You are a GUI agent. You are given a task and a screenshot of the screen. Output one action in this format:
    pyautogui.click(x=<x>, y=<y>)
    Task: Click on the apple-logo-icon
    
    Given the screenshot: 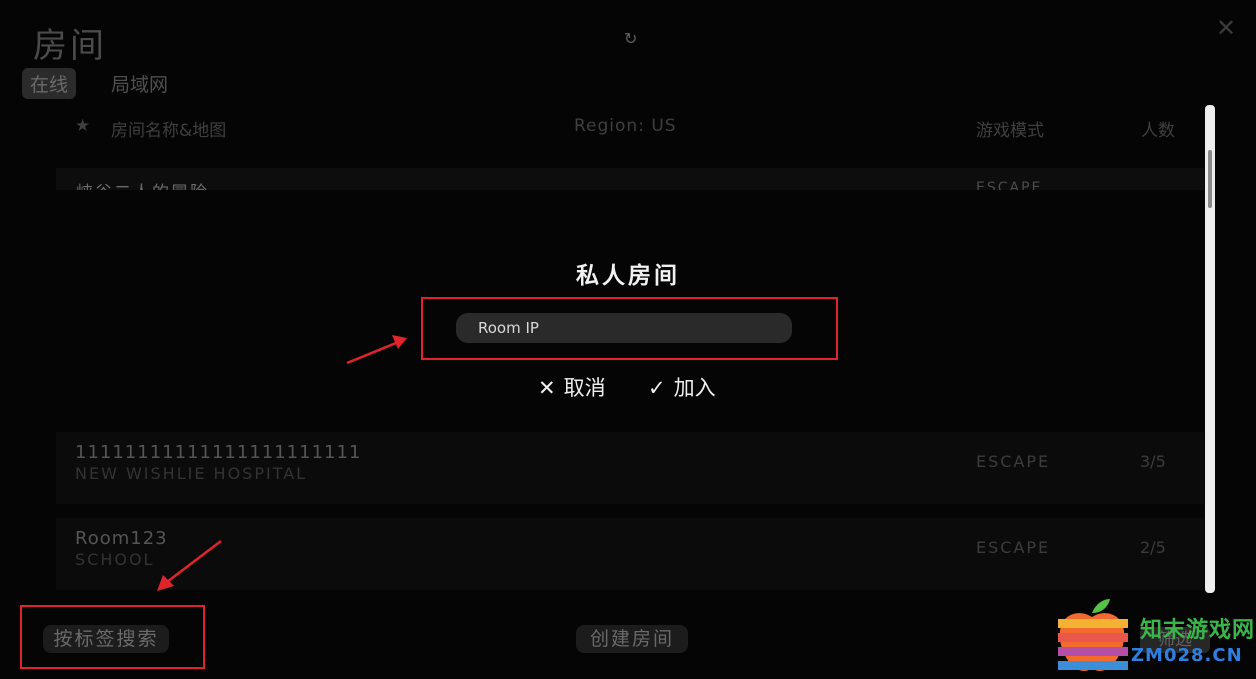 What is the action you would take?
    pyautogui.click(x=1093, y=635)
    